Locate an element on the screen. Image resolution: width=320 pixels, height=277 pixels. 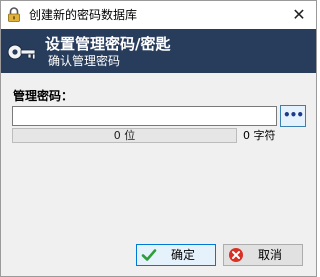
cancel-button-label: 取消 is located at coordinates (270, 255).